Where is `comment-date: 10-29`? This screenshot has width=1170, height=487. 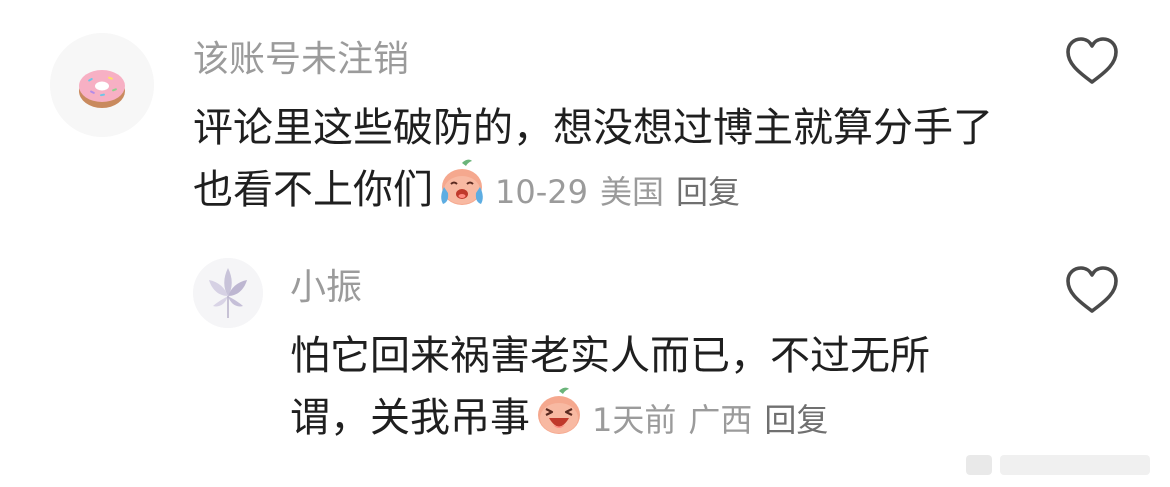 comment-date: 10-29 is located at coordinates (541, 192).